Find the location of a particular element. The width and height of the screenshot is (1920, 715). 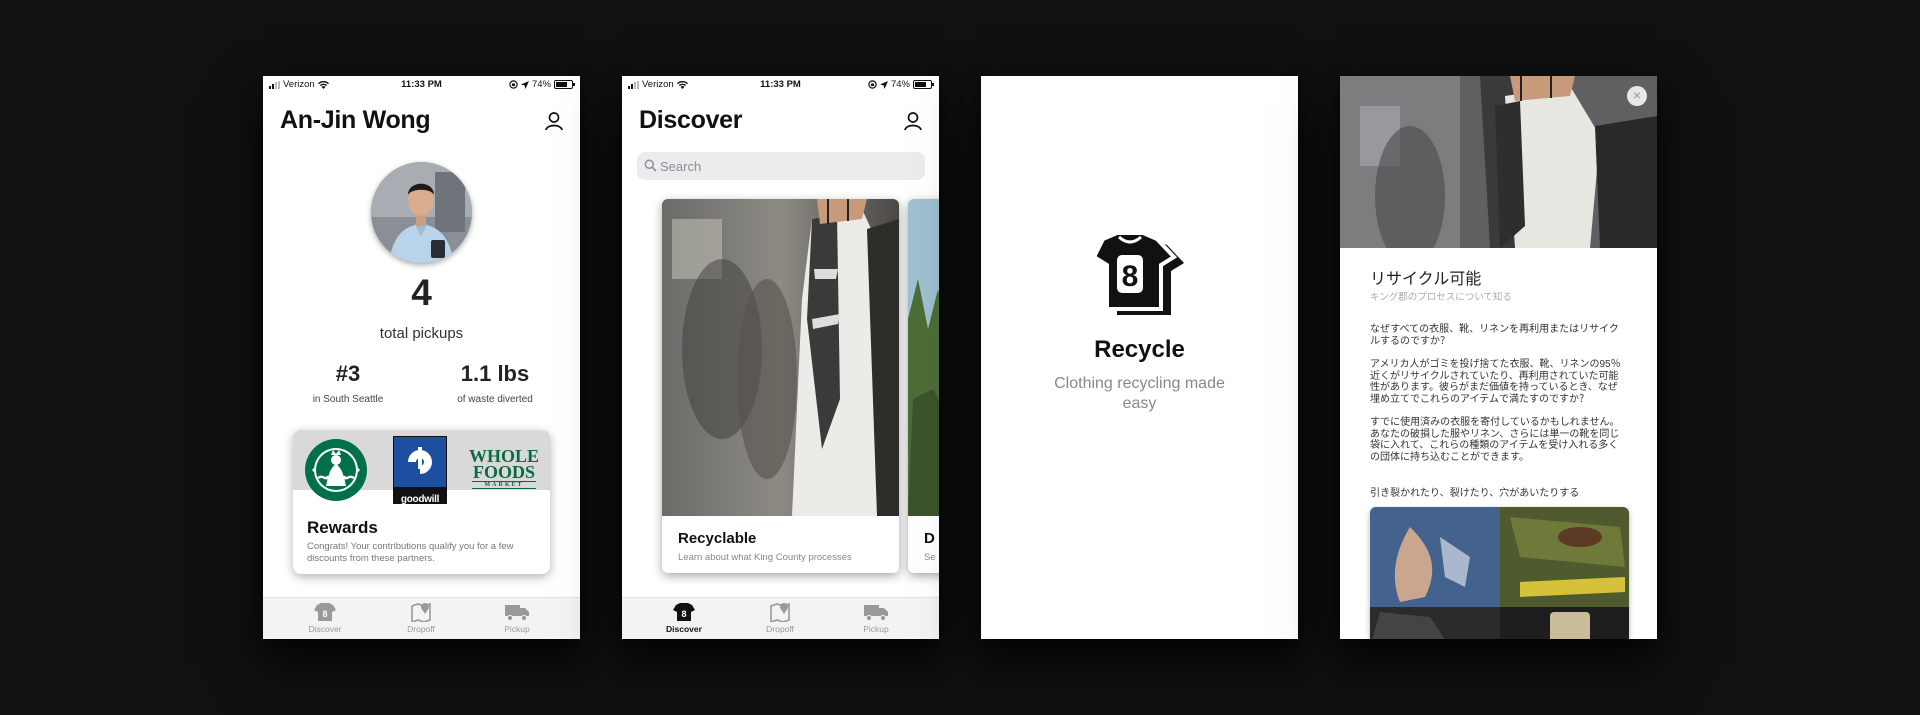

pickups-label: total pickups is located at coordinates (421, 333).